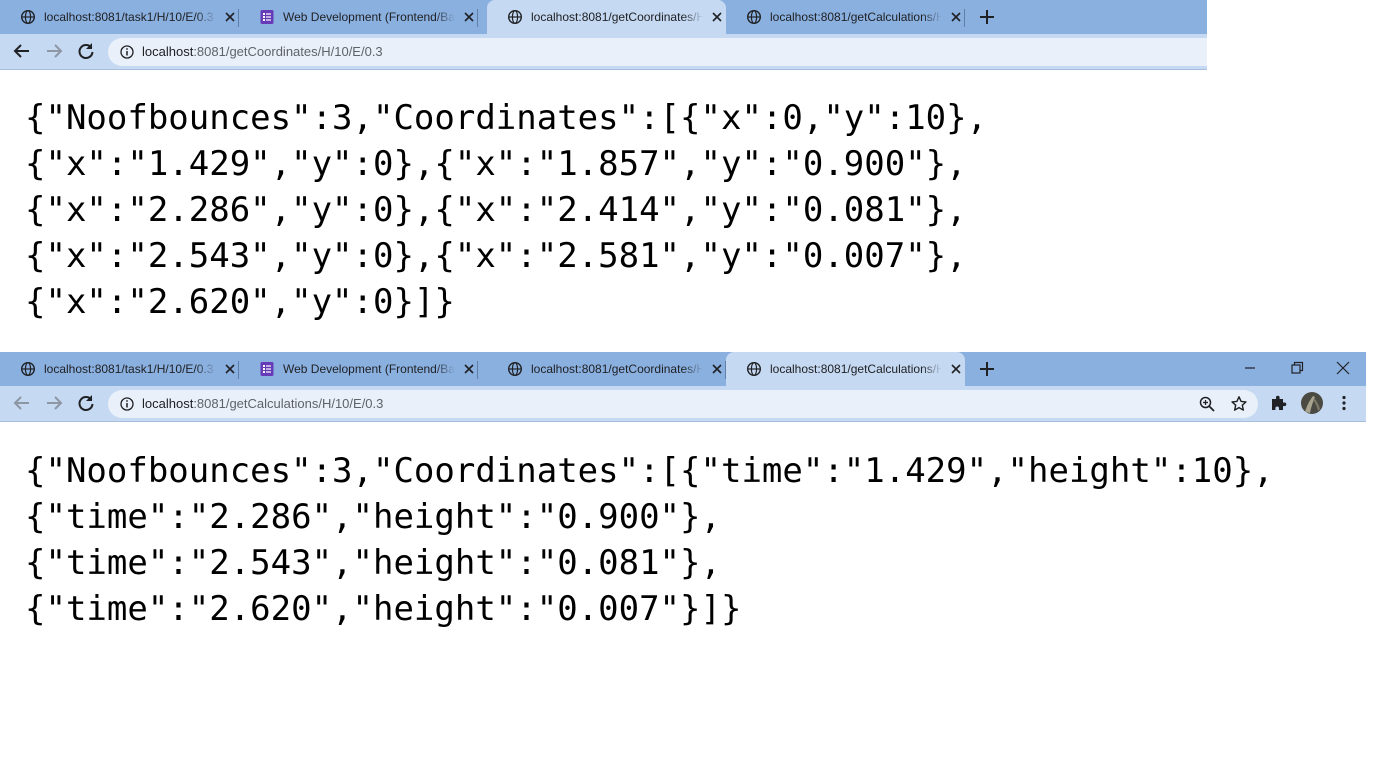 The height and width of the screenshot is (764, 1398). I want to click on browser-toolbar: localhost:8081/getCoordinates/H/10/E/0.3, so click(603, 52).